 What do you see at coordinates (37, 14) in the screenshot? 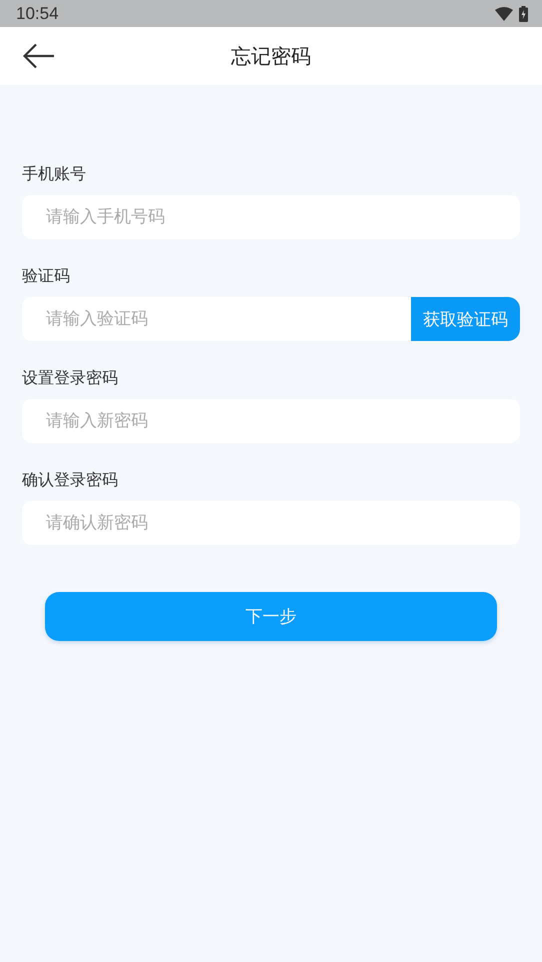
I see `clock-time: 10:54` at bounding box center [37, 14].